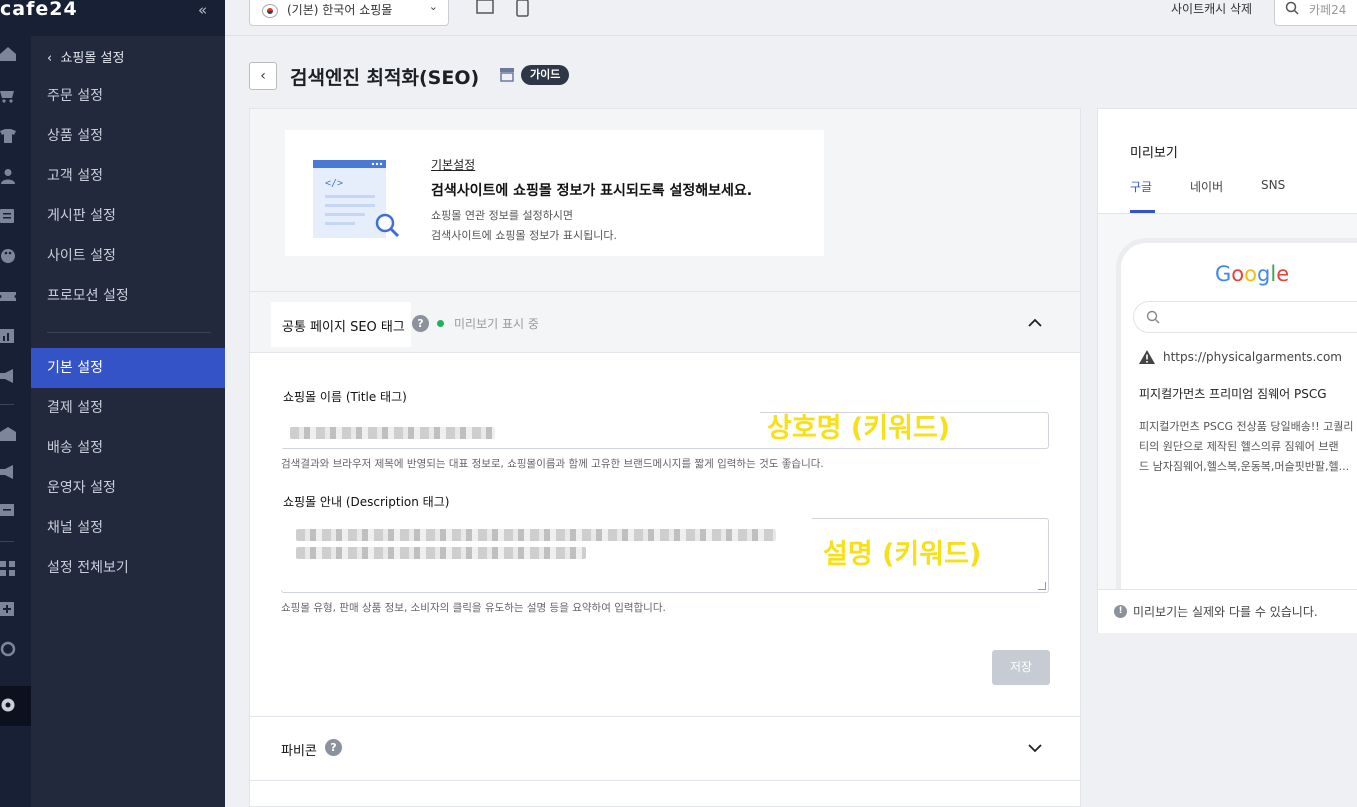 This screenshot has height=807, width=1357. What do you see at coordinates (516, 415) in the screenshot?
I see `title-field-label-box: 쇼핑몰 이름 (Title 태그)` at bounding box center [516, 415].